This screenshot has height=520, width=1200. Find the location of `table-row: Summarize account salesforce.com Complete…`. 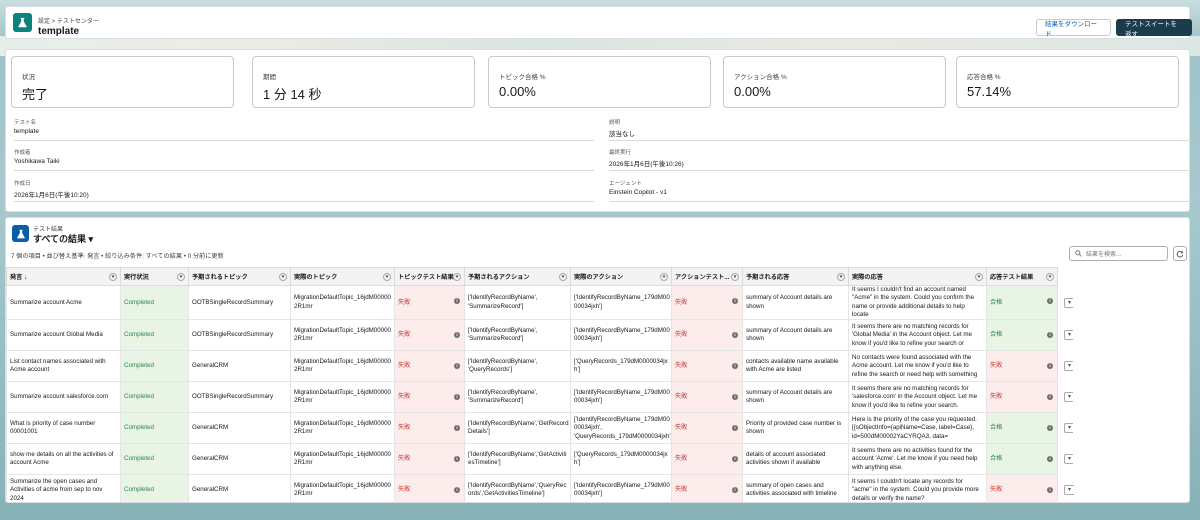

table-row: Summarize account salesforce.com Complete… is located at coordinates (540, 397).